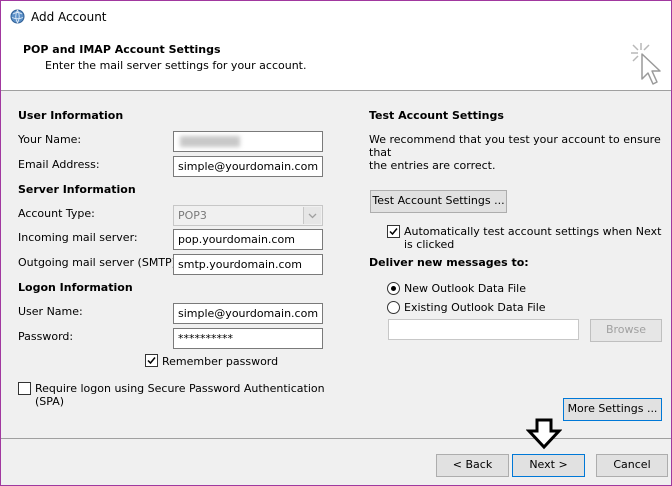  What do you see at coordinates (50, 139) in the screenshot?
I see `your-name-label: Your Name:` at bounding box center [50, 139].